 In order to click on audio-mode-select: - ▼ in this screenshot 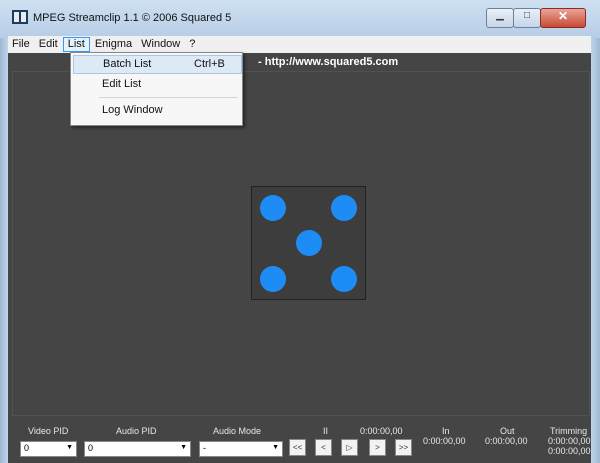, I will do `click(241, 449)`.